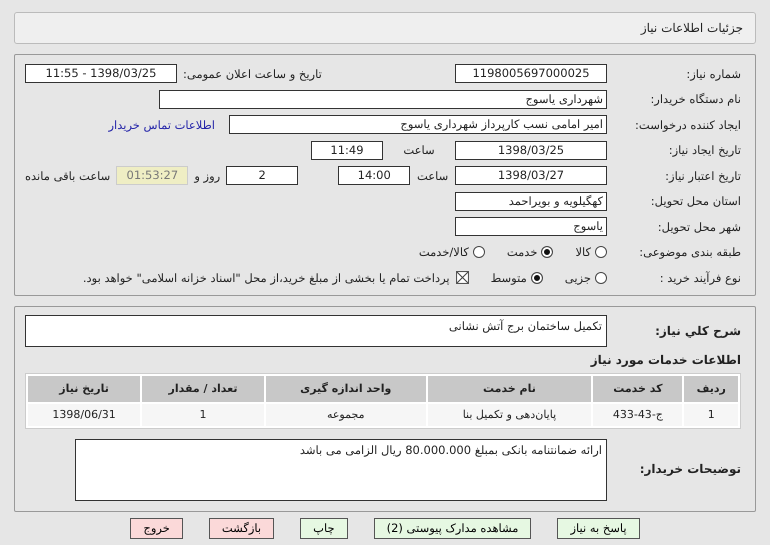  I want to click on remaining-time-field: 01:53:27, so click(152, 176).